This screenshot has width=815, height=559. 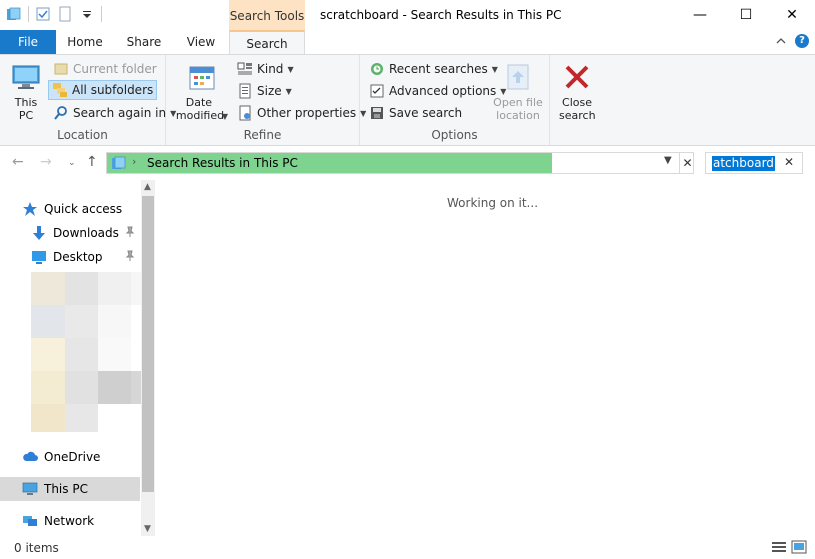 I want to click on close-button: ✕, so click(x=792, y=15).